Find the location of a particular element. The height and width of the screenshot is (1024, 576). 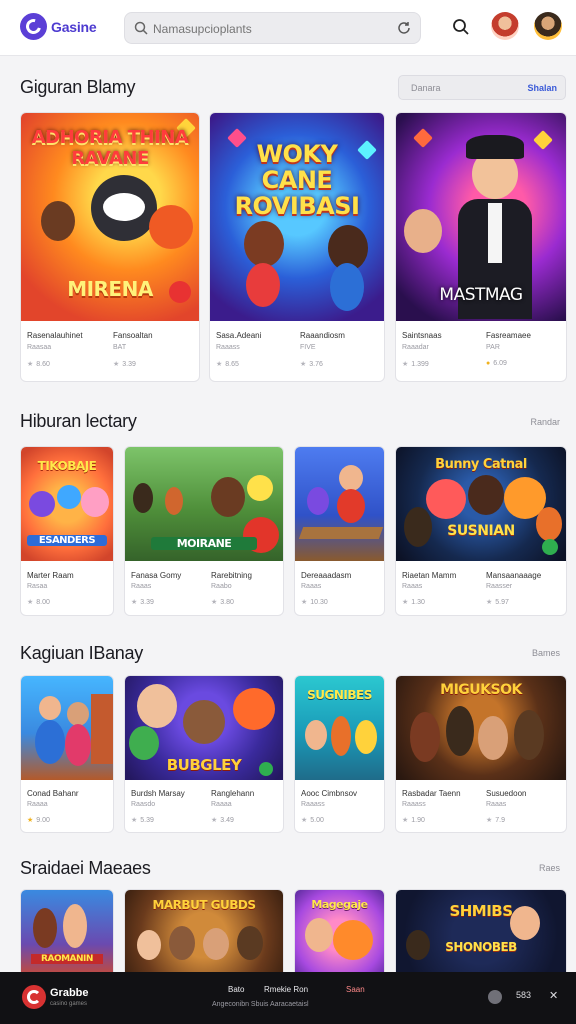

game-thumbnail: SUGNIBES is located at coordinates (339, 728).